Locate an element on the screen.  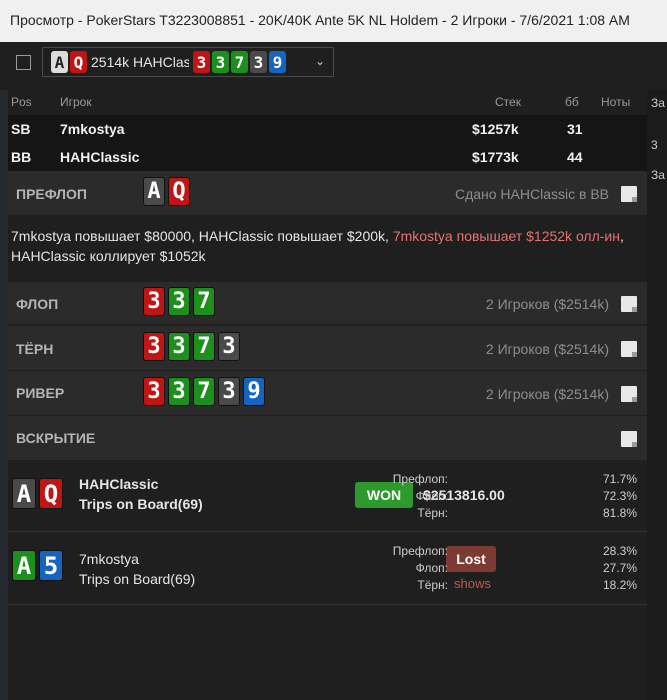
player-pos: SB is located at coordinates (21, 129).